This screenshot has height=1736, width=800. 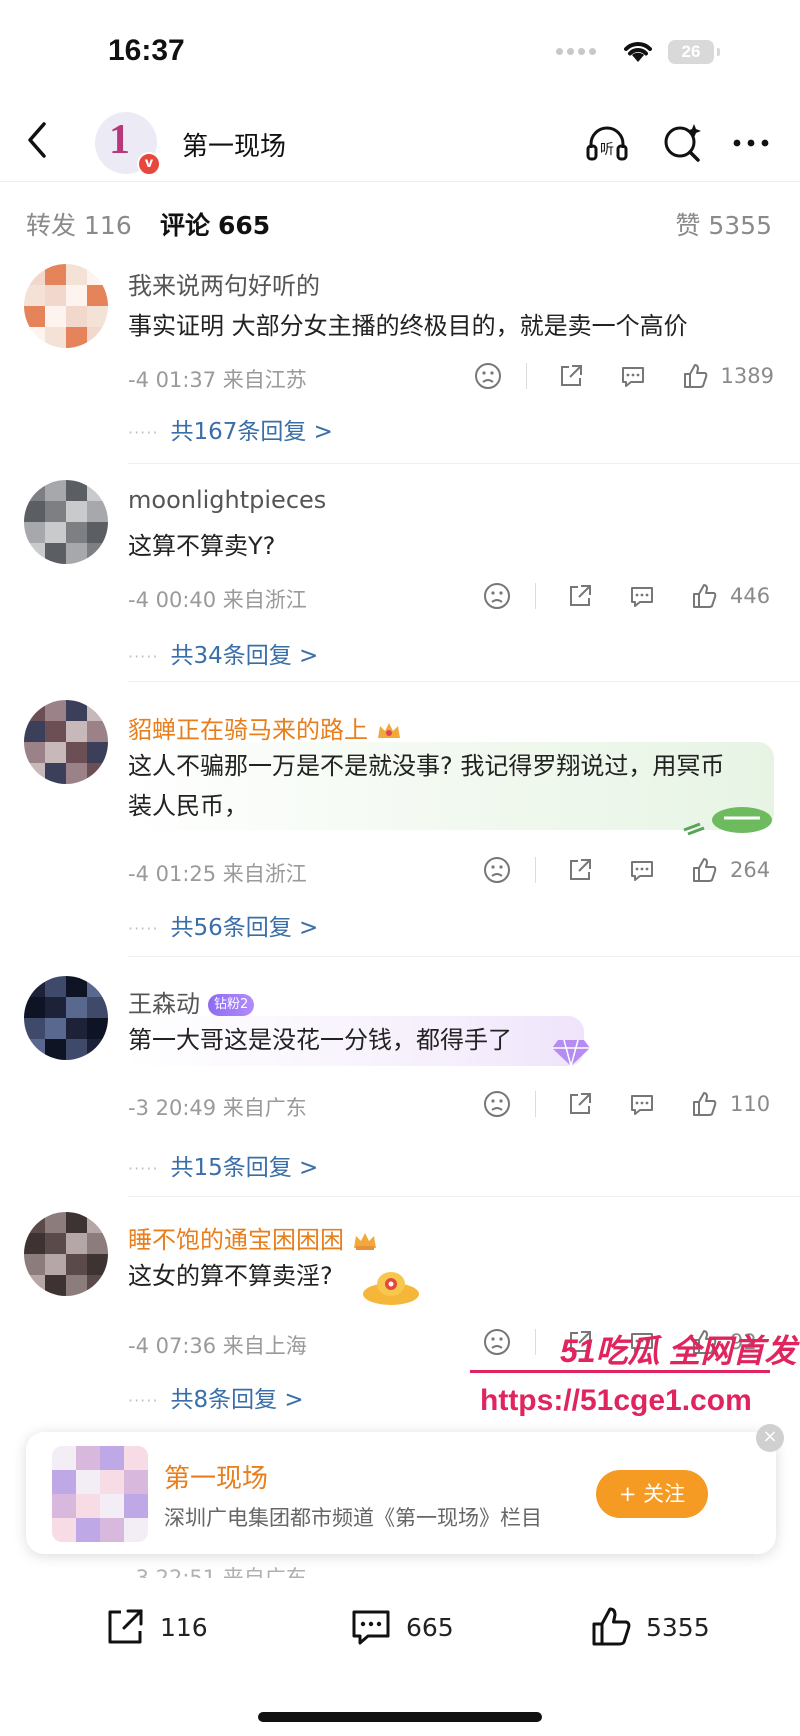 What do you see at coordinates (223, 1165) in the screenshot?
I see `view-replies-link: ····· 共15条回复 >` at bounding box center [223, 1165].